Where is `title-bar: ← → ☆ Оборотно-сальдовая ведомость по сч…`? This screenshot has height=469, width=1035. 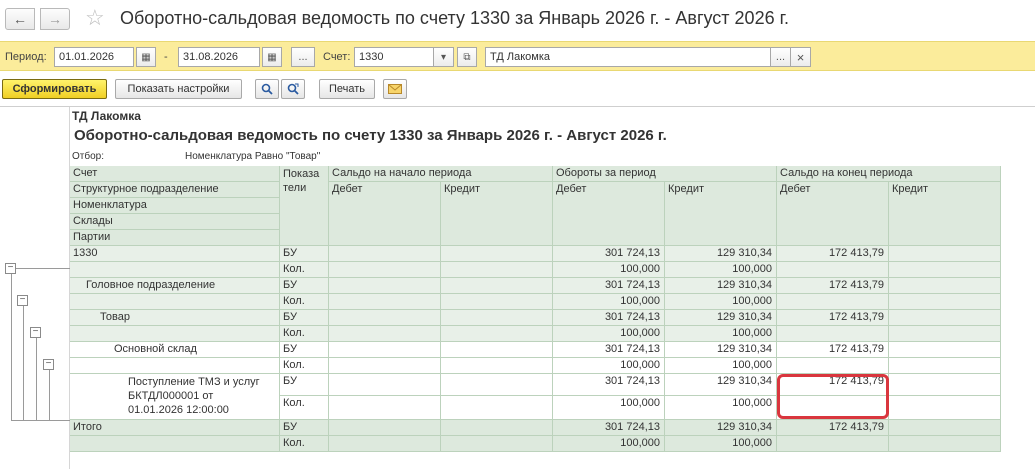 title-bar: ← → ☆ Оборотно-сальдовая ведомость по сч… is located at coordinates (517, 19).